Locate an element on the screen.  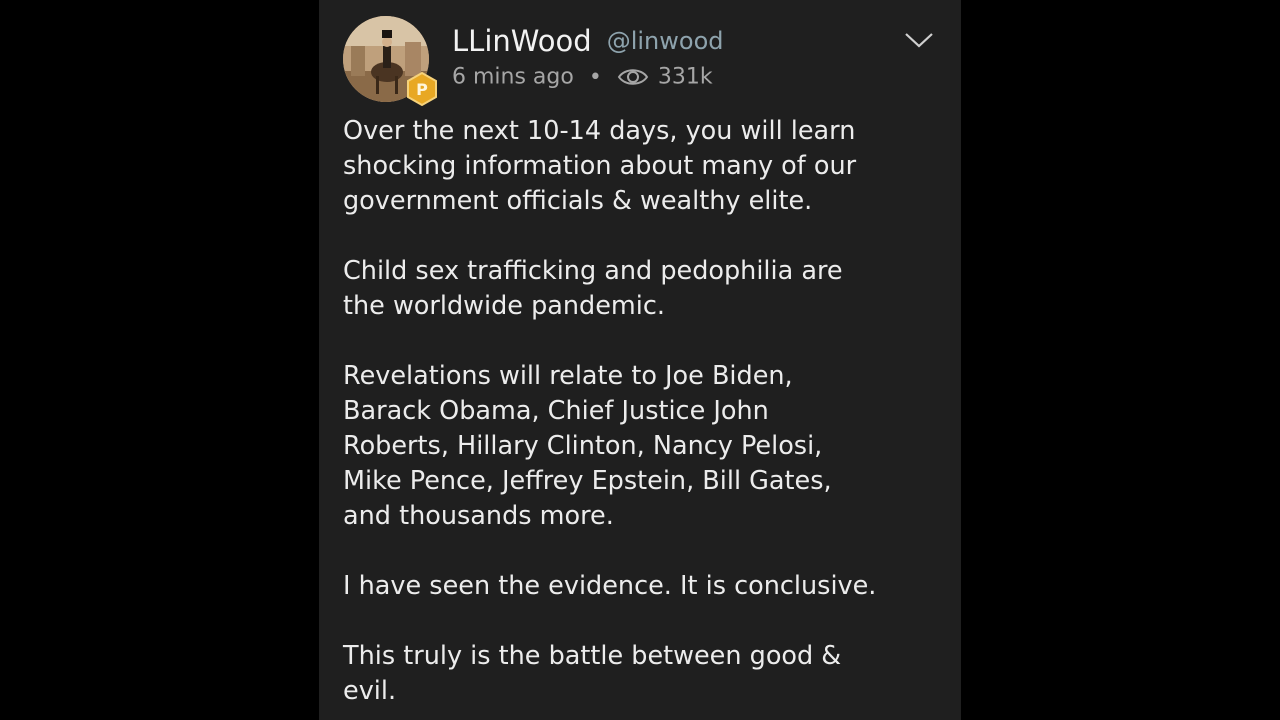
eye-icon is located at coordinates (633, 77).